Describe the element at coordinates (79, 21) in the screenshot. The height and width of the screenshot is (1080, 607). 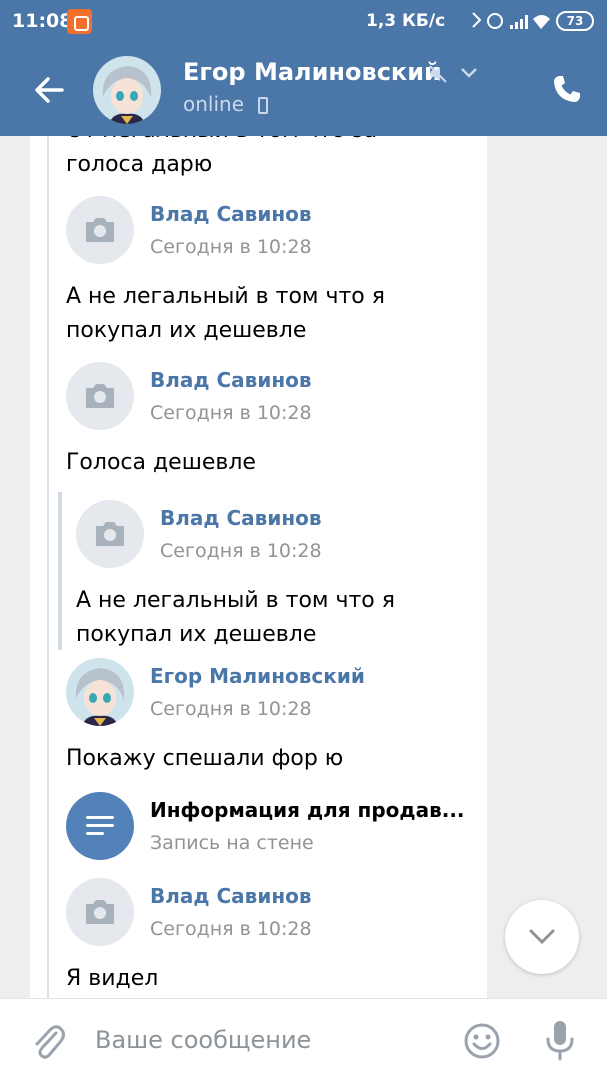
I see `notification-icon` at that location.